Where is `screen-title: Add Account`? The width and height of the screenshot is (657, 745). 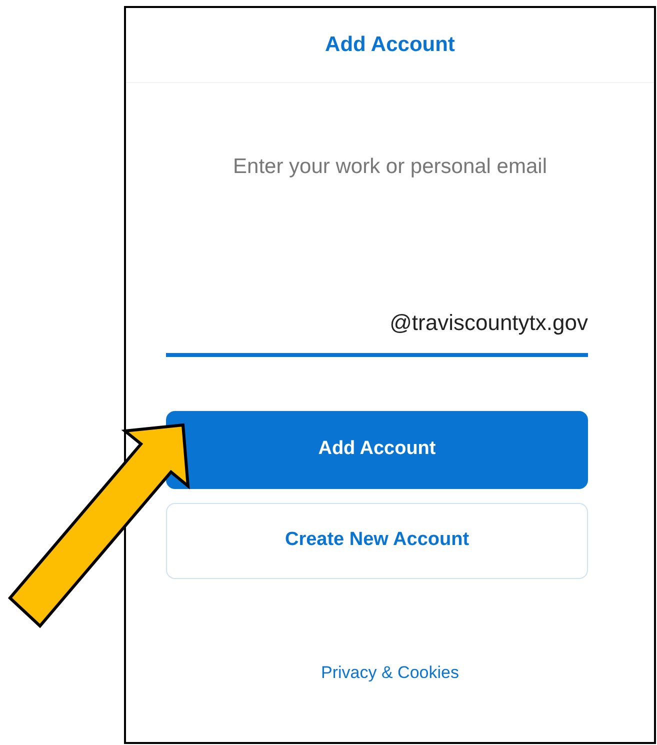
screen-title: Add Account is located at coordinates (390, 45).